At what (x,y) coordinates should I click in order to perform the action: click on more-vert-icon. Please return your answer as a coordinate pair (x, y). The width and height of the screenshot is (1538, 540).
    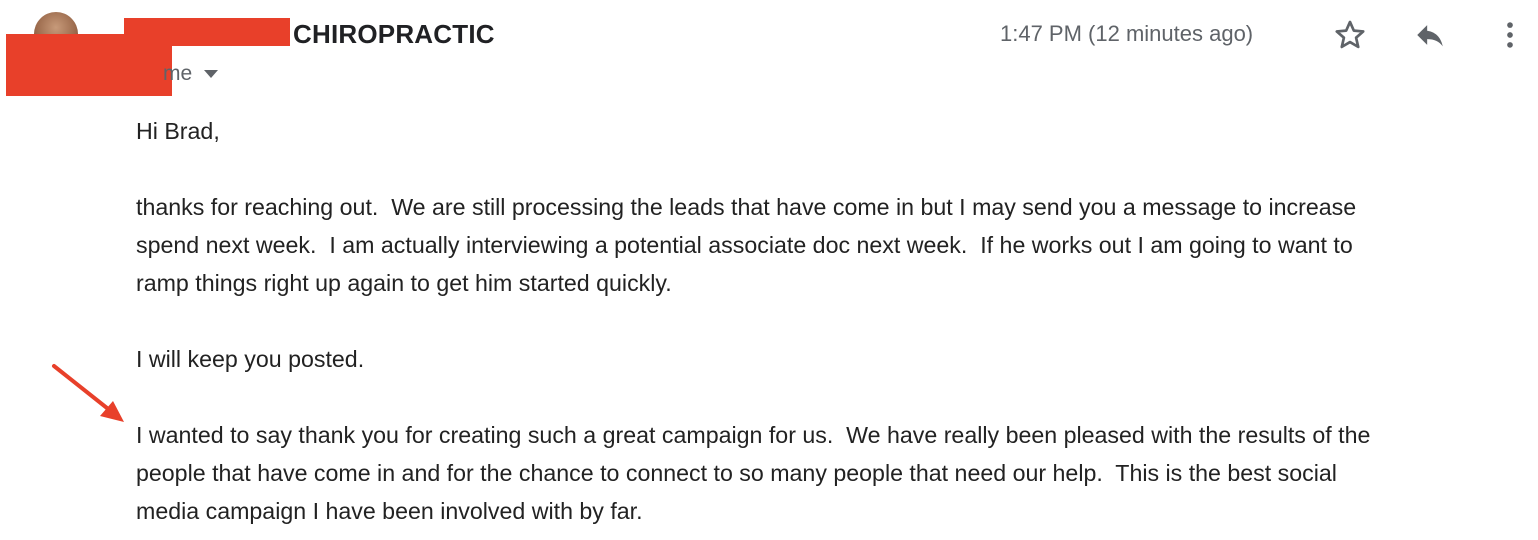
    Looking at the image, I should click on (1510, 35).